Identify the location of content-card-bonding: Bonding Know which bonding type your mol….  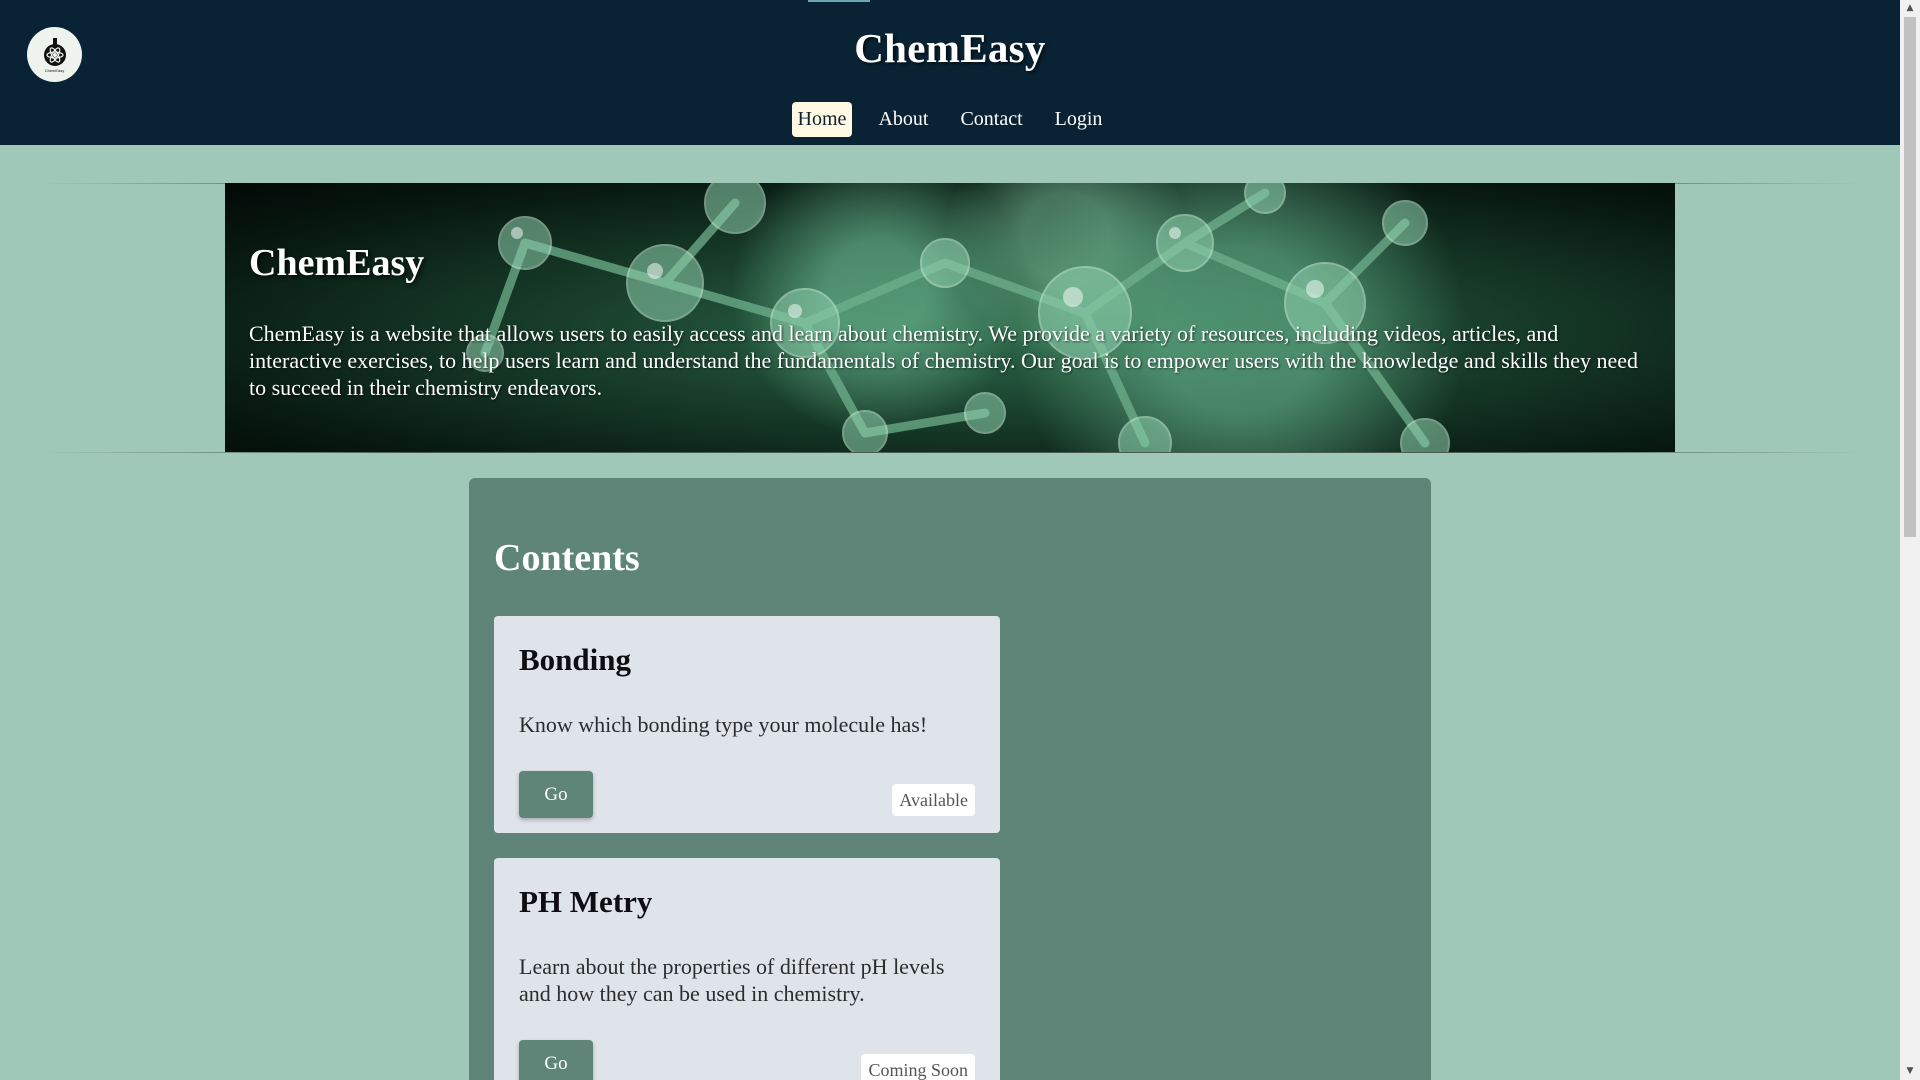
(747, 724).